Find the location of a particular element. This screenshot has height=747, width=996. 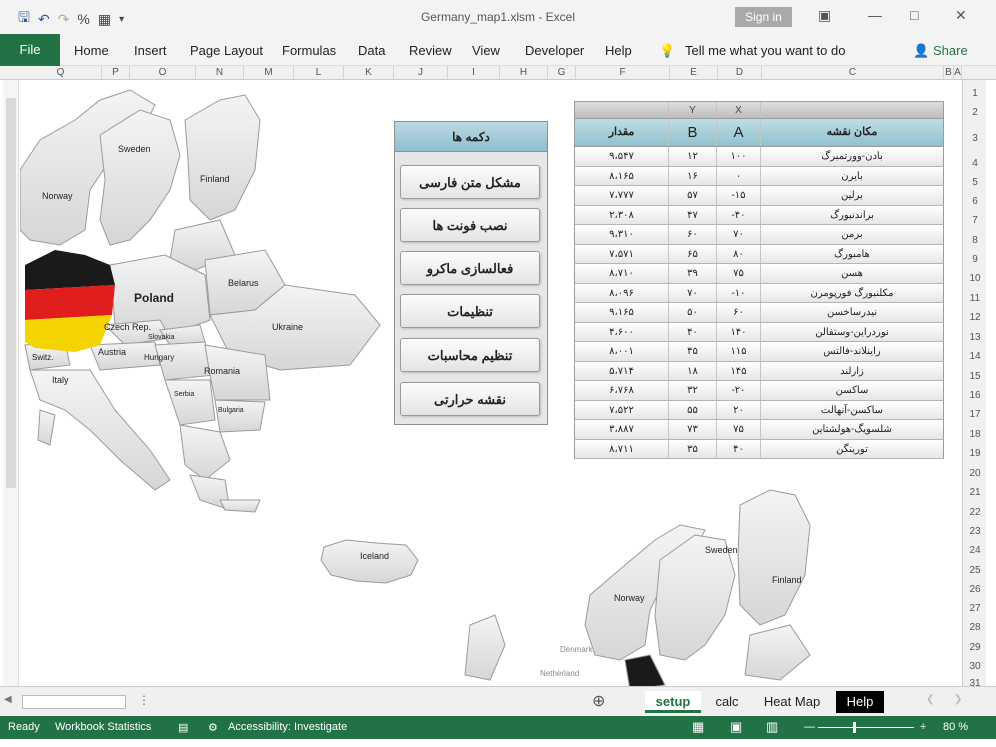

cell-location: برمن is located at coordinates (852, 234).